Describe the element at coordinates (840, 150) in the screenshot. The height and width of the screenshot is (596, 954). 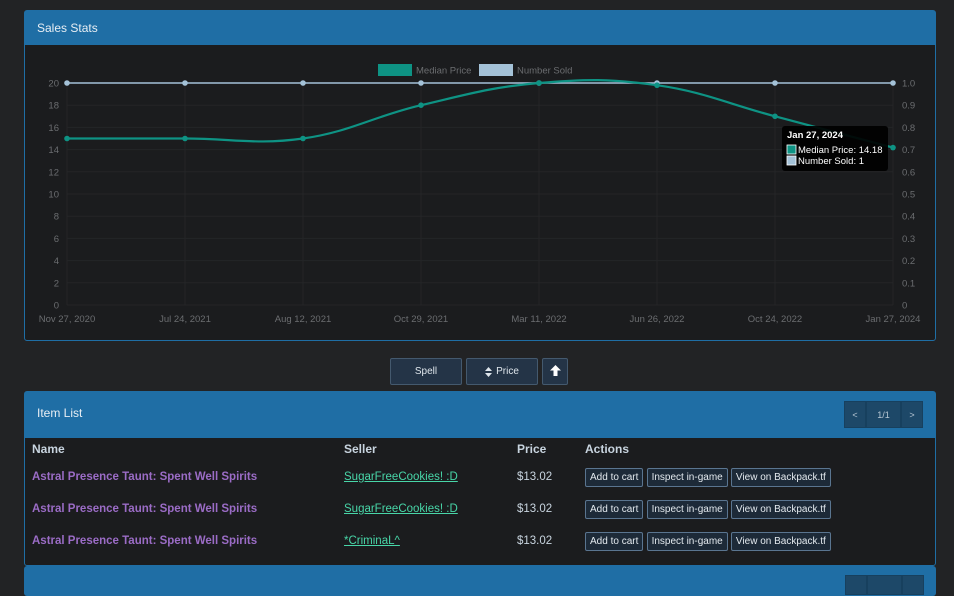
I see `tooltip-line: Median Price: 14.18` at that location.